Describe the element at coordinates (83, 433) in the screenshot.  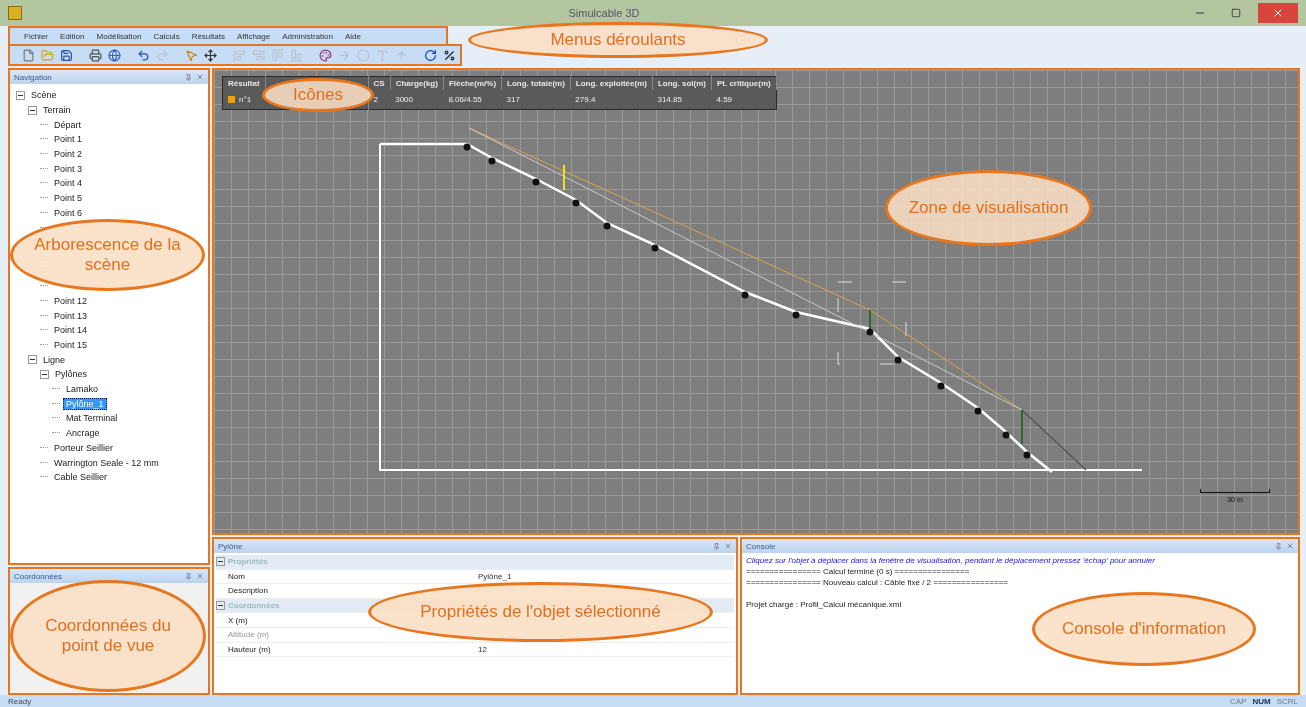
I see `tree-item: Ancrage` at that location.